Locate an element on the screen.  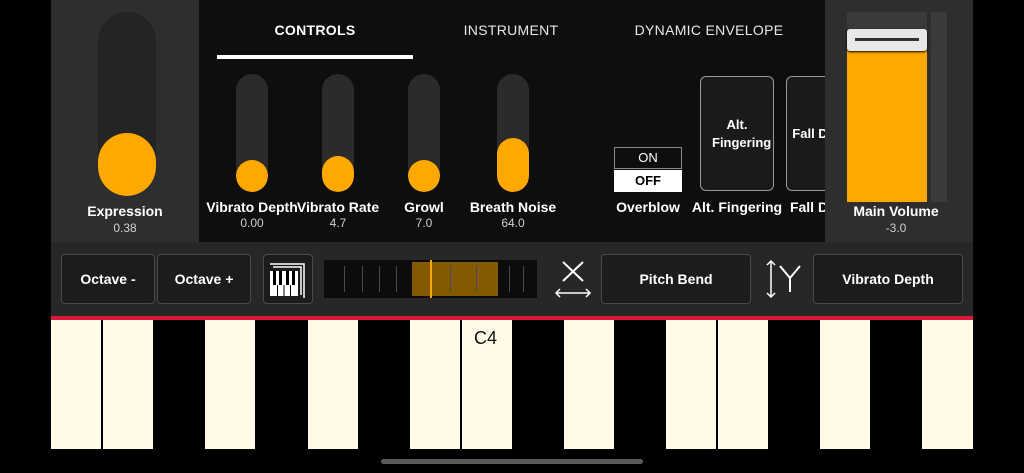
expression-value: 0.38 is located at coordinates (125, 228).